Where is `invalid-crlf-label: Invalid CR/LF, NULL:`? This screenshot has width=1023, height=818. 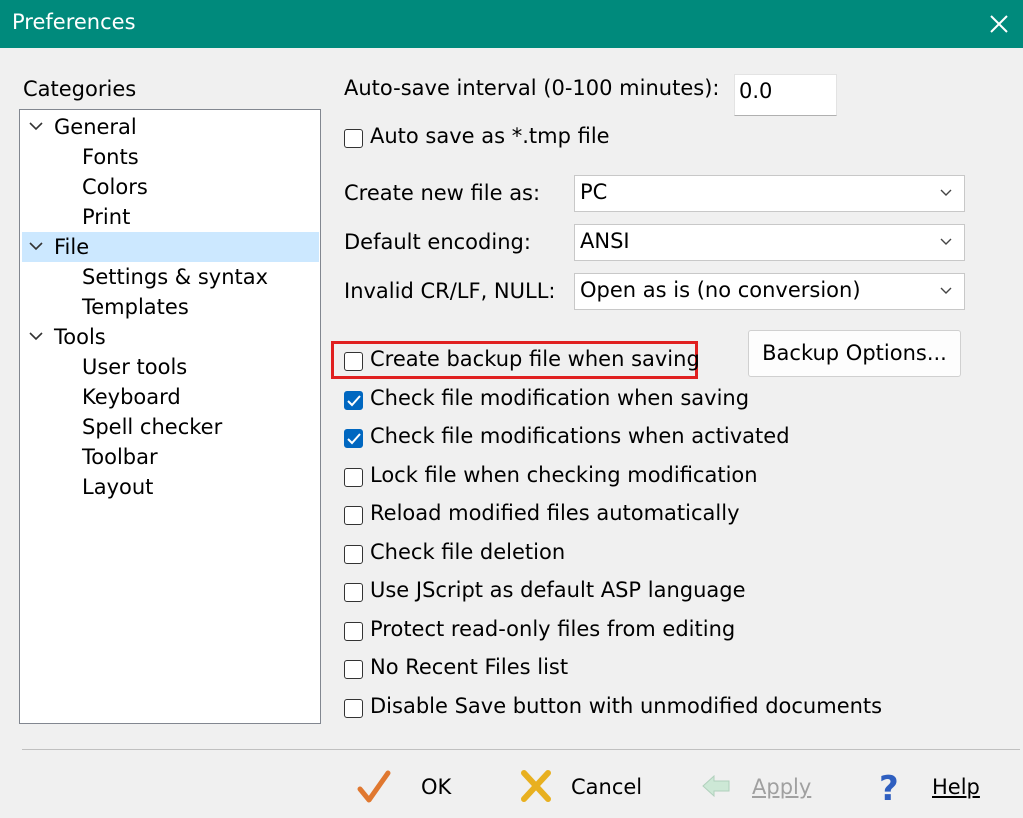 invalid-crlf-label: Invalid CR/LF, NULL: is located at coordinates (450, 291).